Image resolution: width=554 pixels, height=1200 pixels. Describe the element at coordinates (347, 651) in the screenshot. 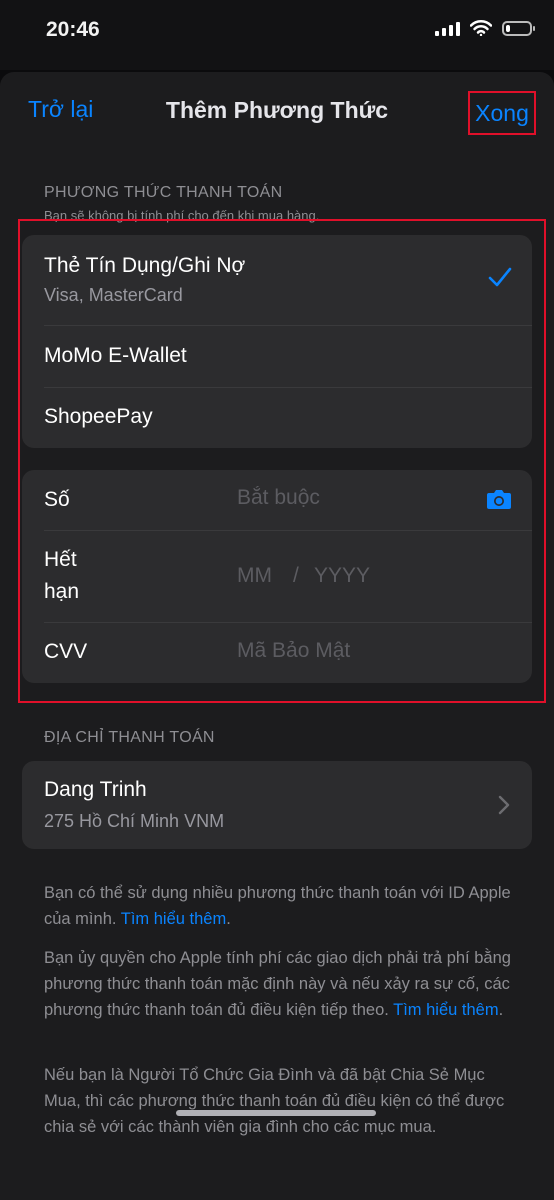

I see `cvv-input` at that location.